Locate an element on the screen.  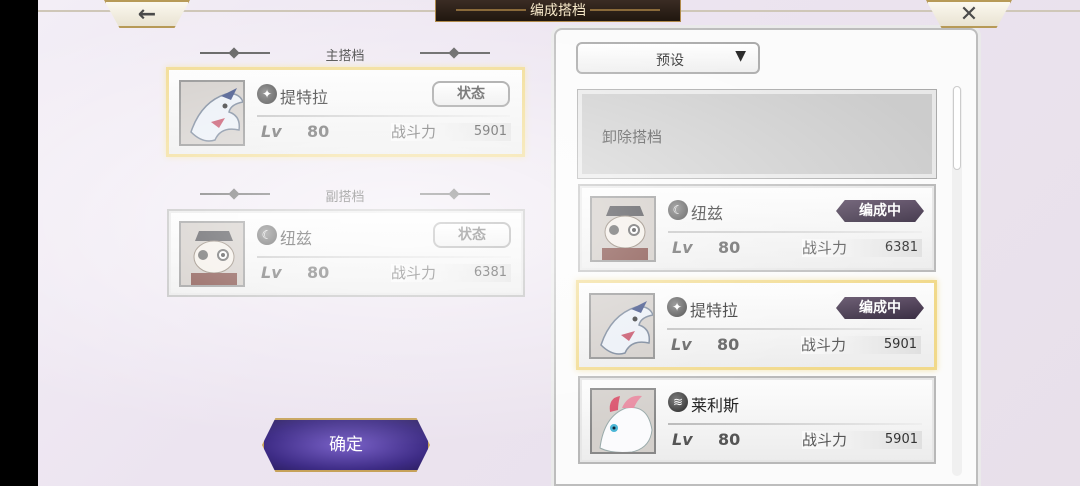
back-button: ← is located at coordinates (147, 14).